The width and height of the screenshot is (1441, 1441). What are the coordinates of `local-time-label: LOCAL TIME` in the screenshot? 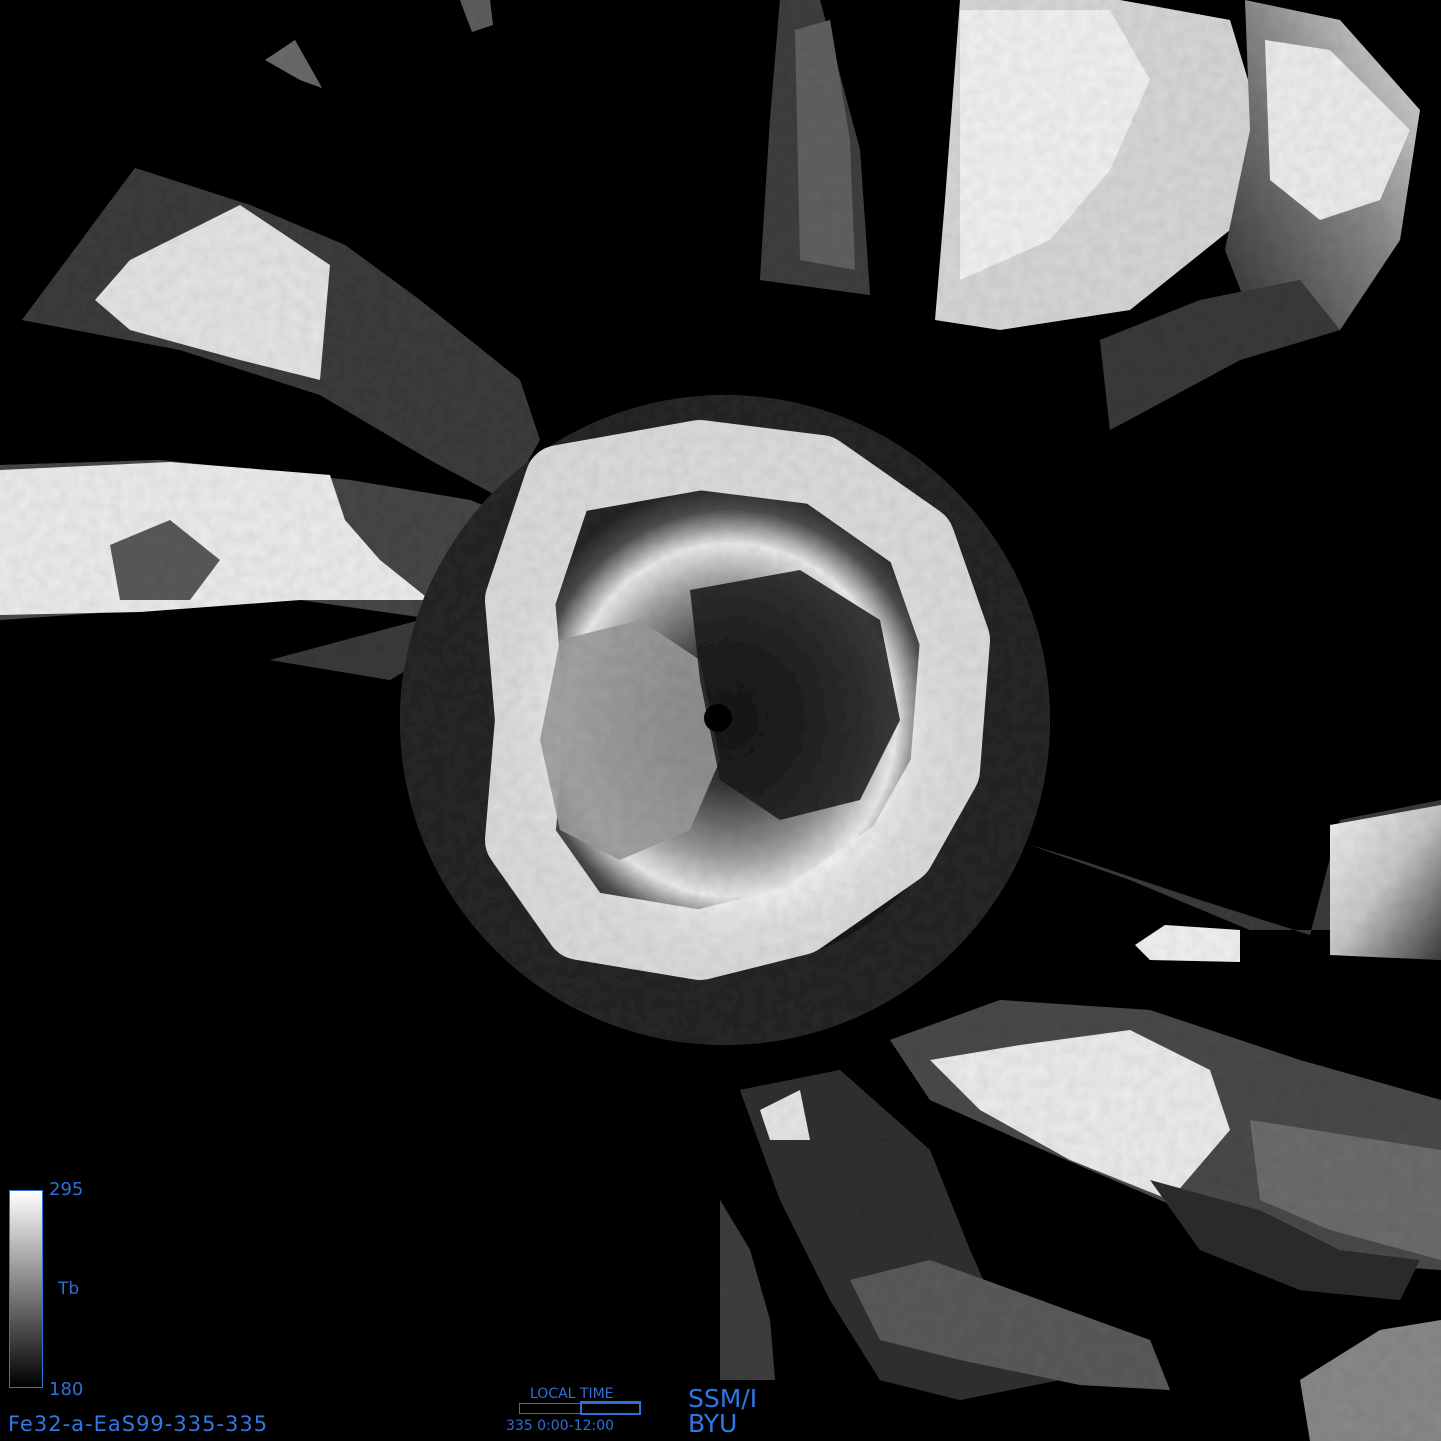 It's located at (572, 1394).